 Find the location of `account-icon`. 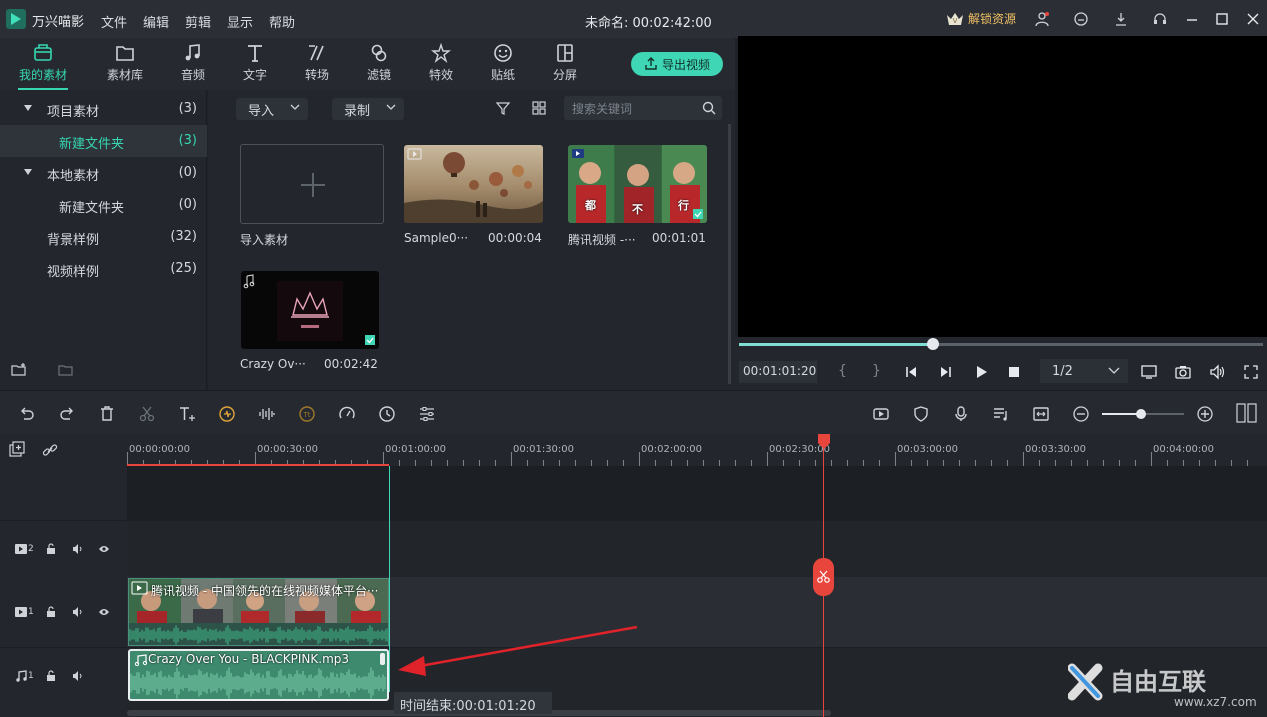

account-icon is located at coordinates (1042, 19).